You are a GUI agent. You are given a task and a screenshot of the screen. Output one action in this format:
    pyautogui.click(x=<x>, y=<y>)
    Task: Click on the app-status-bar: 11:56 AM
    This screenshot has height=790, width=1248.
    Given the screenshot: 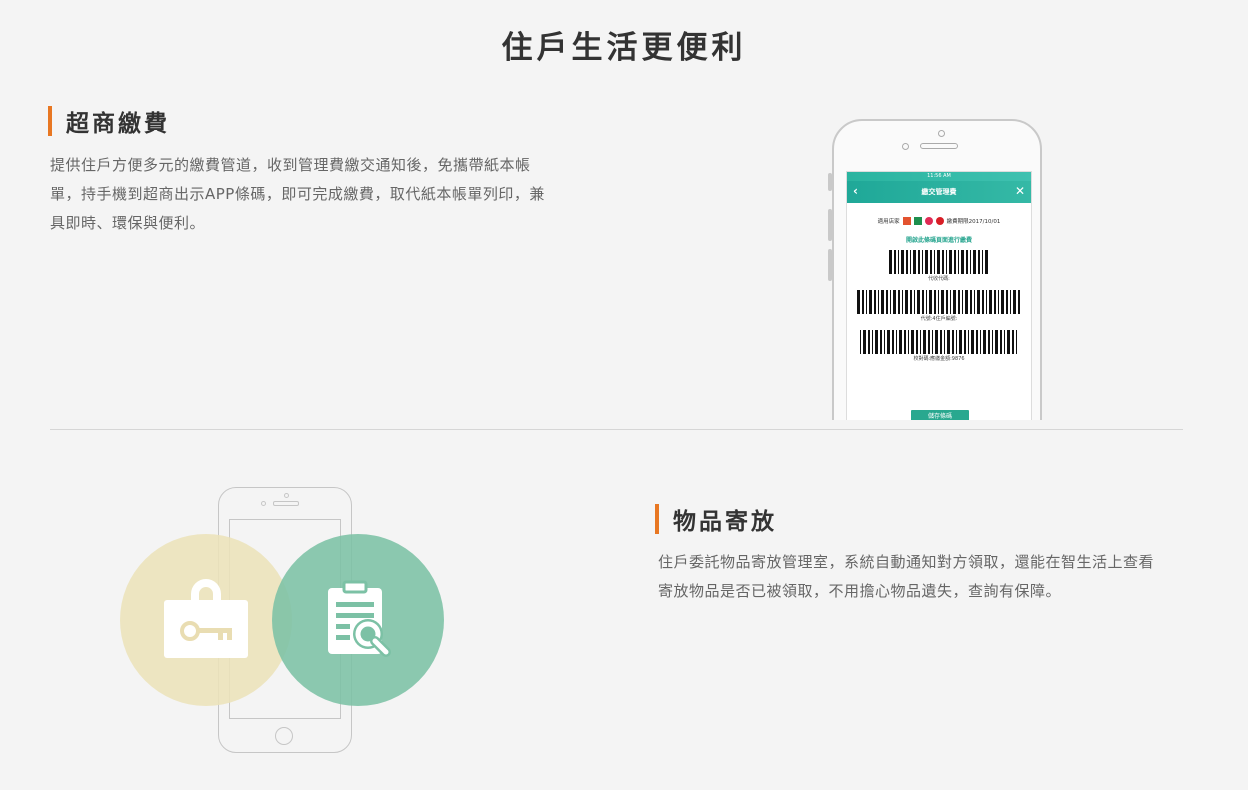 What is the action you would take?
    pyautogui.click(x=939, y=176)
    